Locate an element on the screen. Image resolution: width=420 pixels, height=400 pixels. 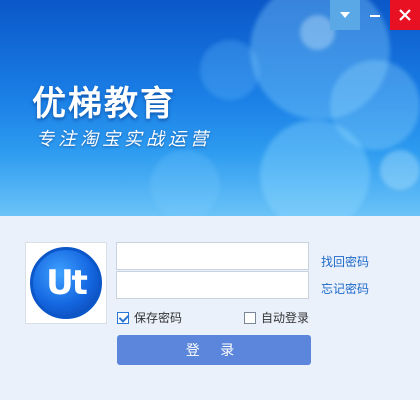
chevron-down-icon is located at coordinates (345, 15).